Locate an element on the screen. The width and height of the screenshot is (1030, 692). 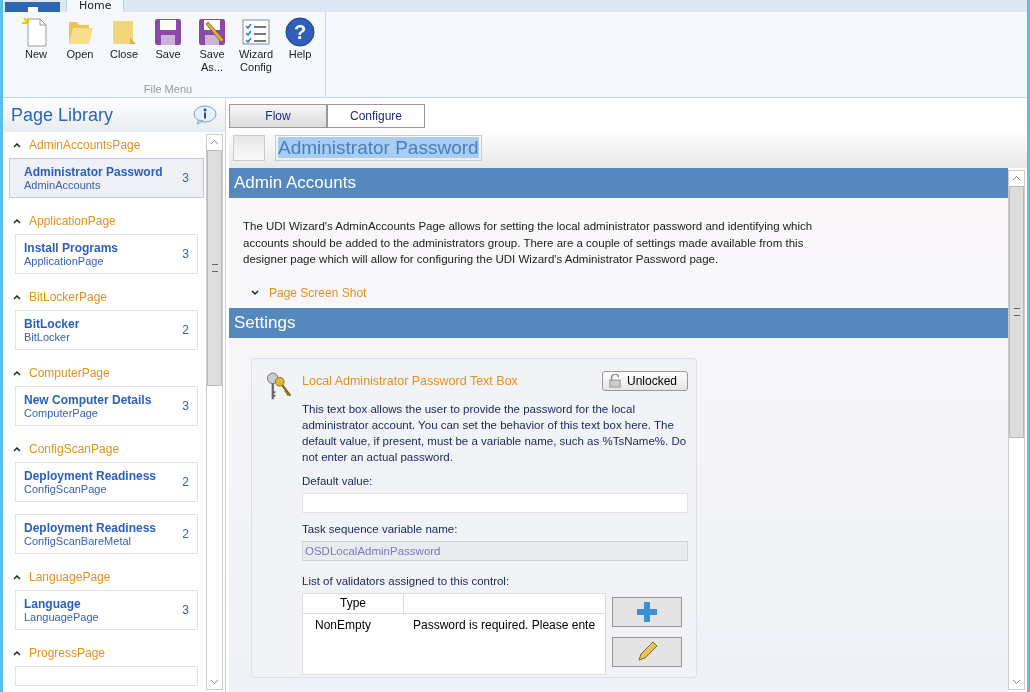
page-card: Deployment Readiness ConfigScanPage 2 is located at coordinates (106, 482).